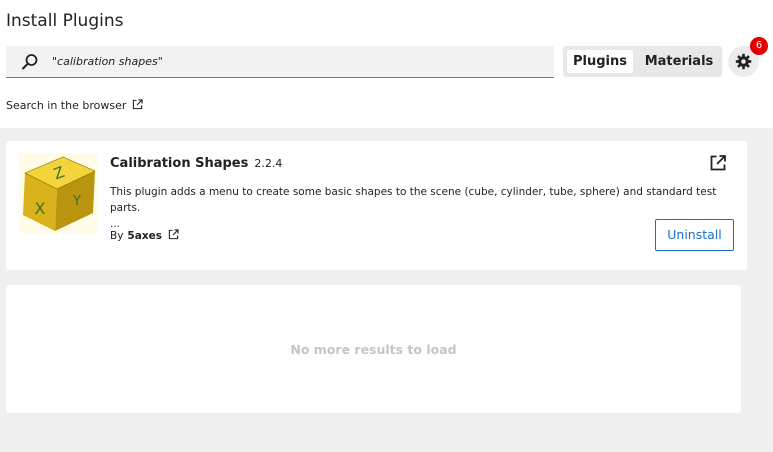 The width and height of the screenshot is (773, 452). I want to click on plugin-name: Calibration Shapes, so click(179, 163).